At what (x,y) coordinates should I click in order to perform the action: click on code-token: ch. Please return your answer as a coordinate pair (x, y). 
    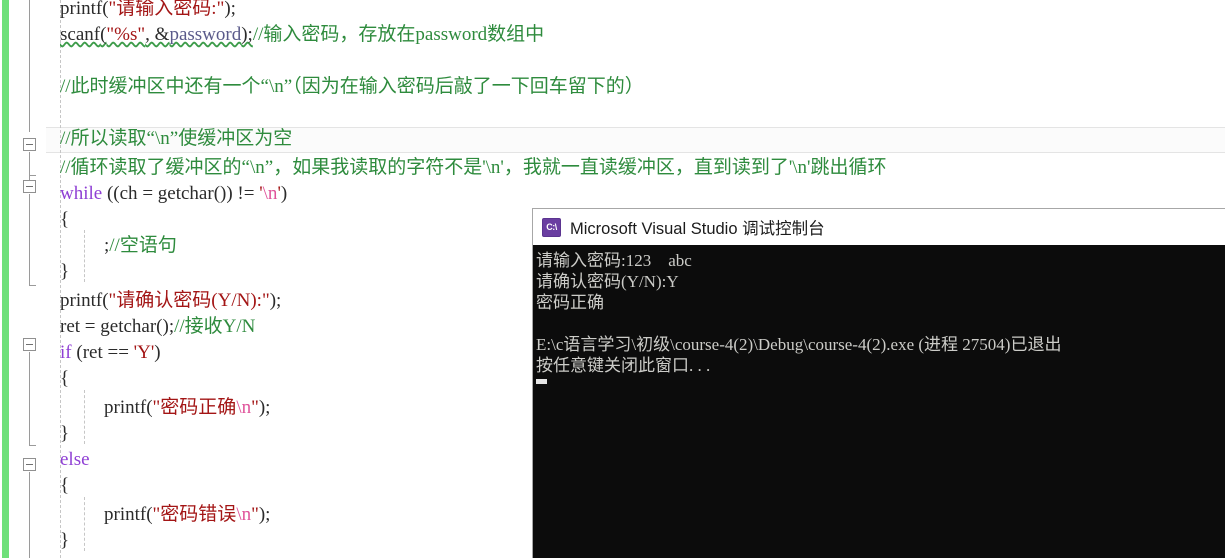
    Looking at the image, I should click on (128, 193).